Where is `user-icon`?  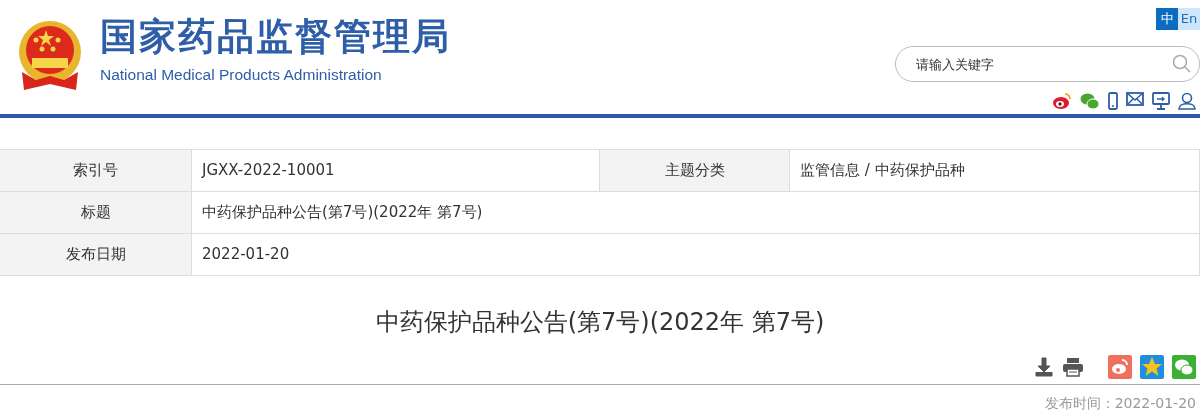 user-icon is located at coordinates (1187, 101).